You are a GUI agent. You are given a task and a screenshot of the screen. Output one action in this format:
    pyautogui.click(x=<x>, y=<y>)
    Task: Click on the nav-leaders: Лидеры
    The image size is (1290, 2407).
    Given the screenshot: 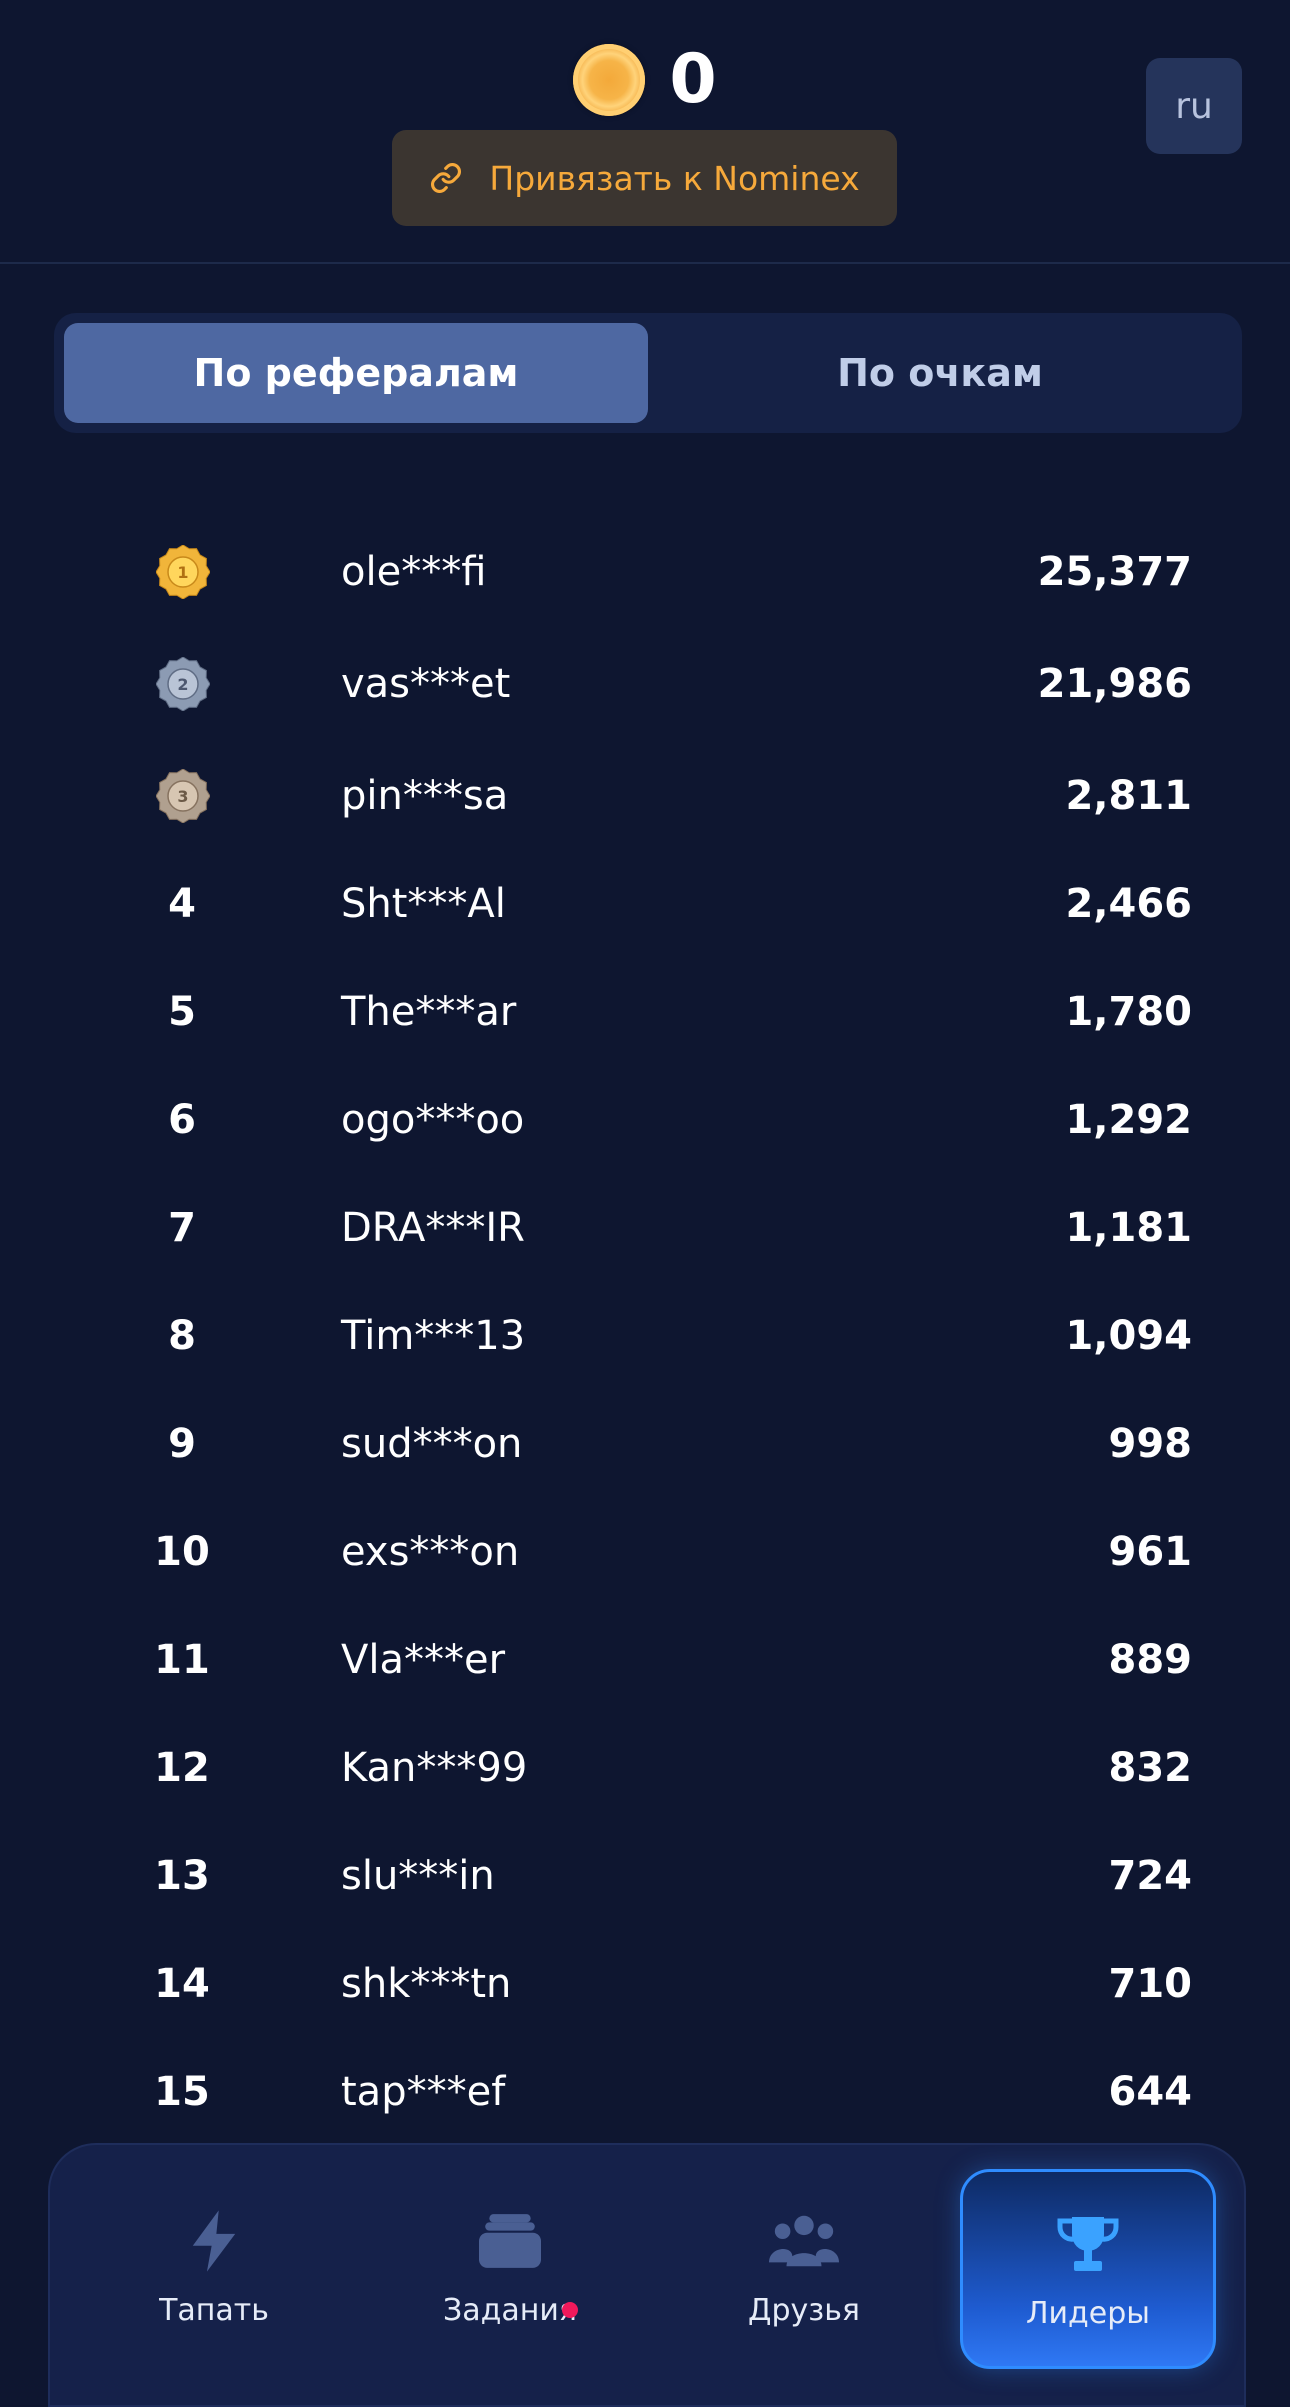 What is the action you would take?
    pyautogui.click(x=1088, y=2269)
    